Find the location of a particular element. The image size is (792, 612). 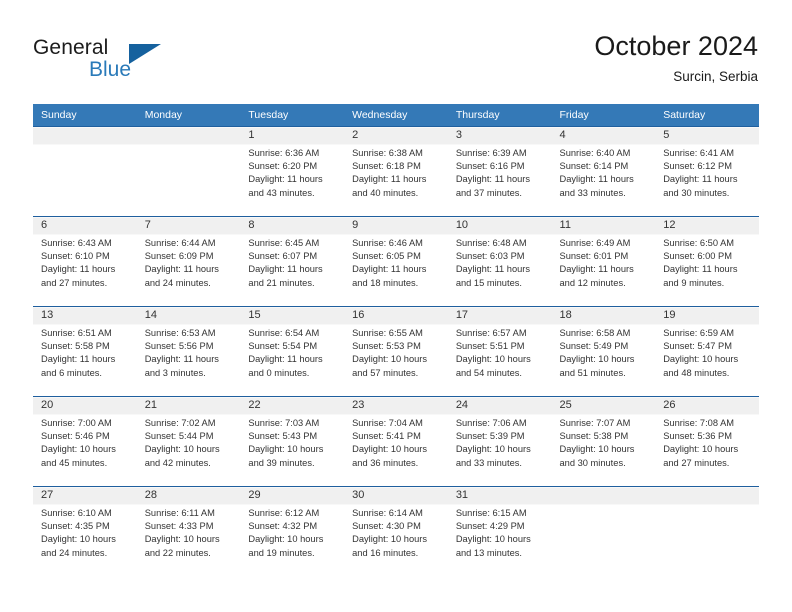

sunrise-text: Sunrise: 6:44 AM is located at coordinates (180, 243).